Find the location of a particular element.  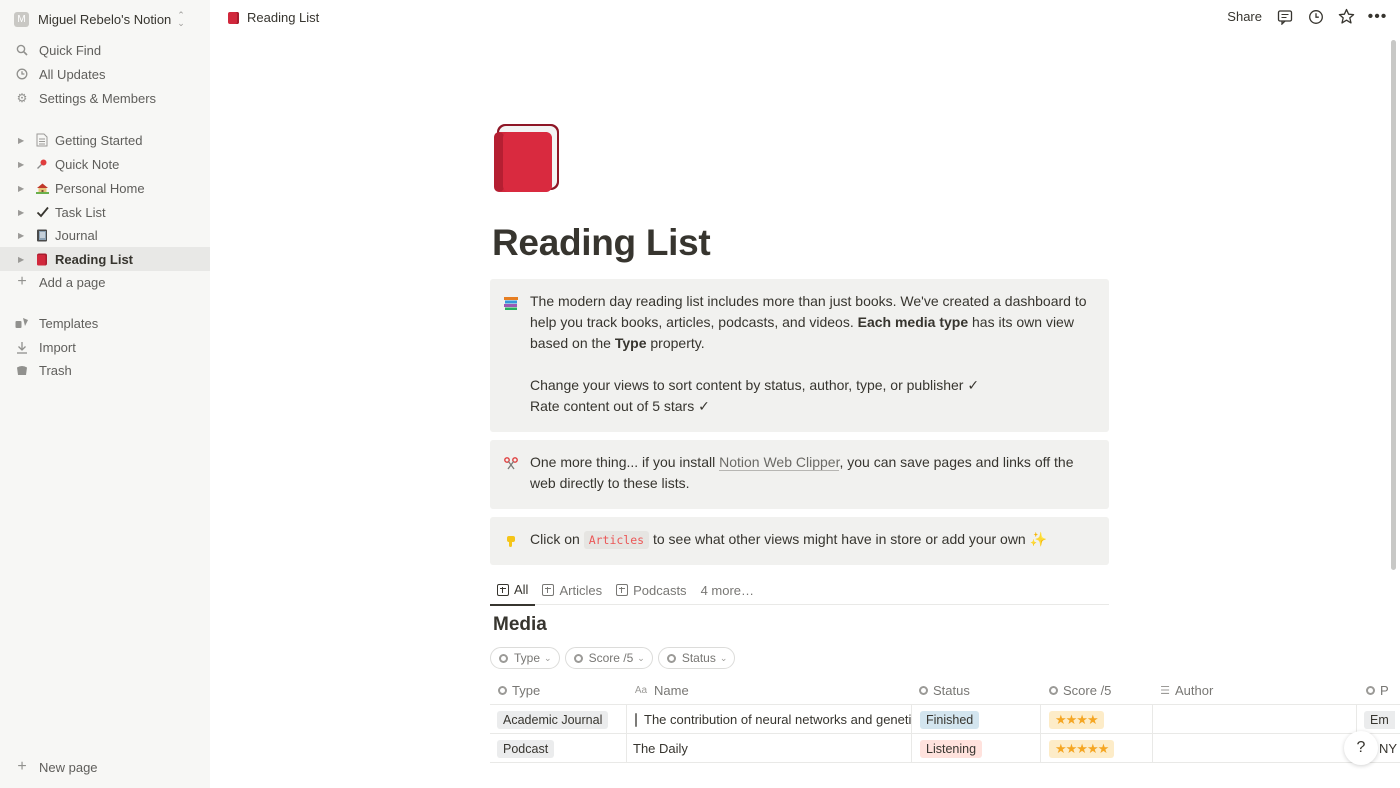

filter-score: Score /5 ⌄ is located at coordinates (608, 658).